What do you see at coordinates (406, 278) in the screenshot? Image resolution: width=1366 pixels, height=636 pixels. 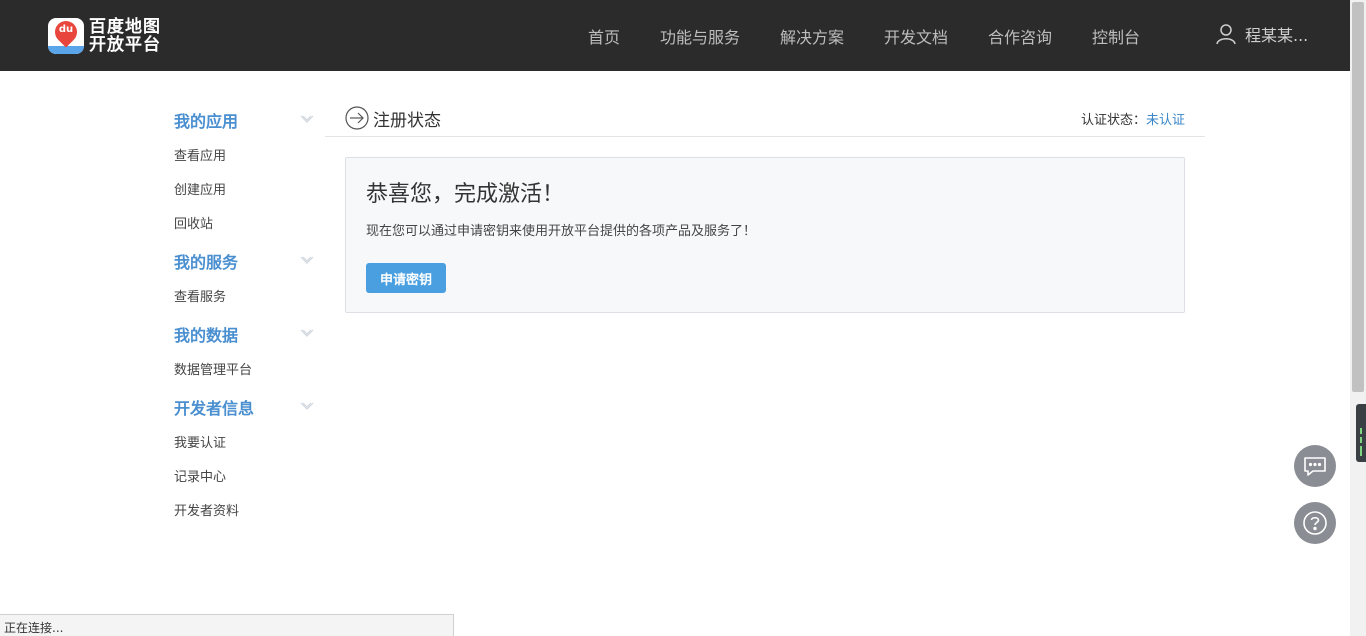 I see `apply-key-button: 申请密钥` at bounding box center [406, 278].